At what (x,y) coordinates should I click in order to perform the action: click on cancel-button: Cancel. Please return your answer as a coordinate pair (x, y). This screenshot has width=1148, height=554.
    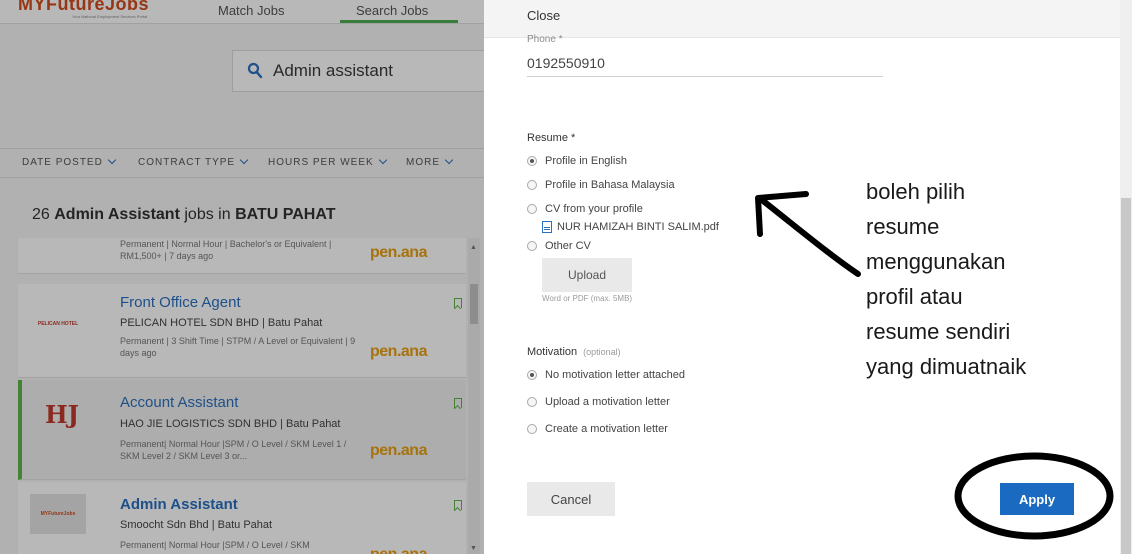
    Looking at the image, I should click on (571, 499).